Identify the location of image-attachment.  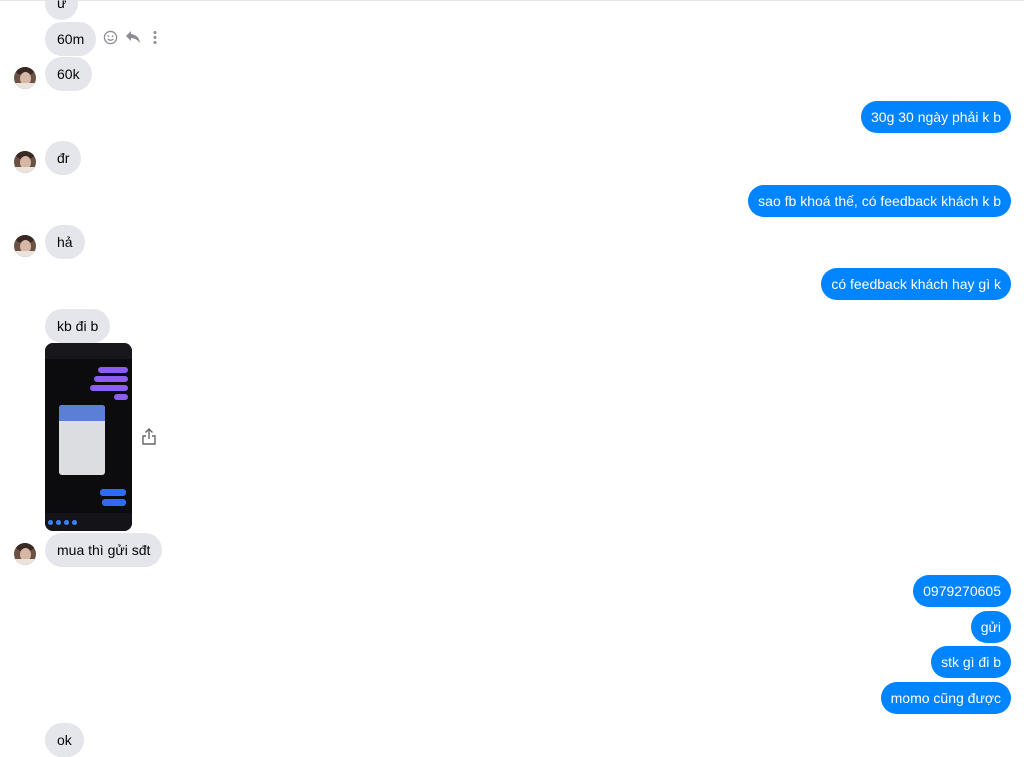
(88, 437).